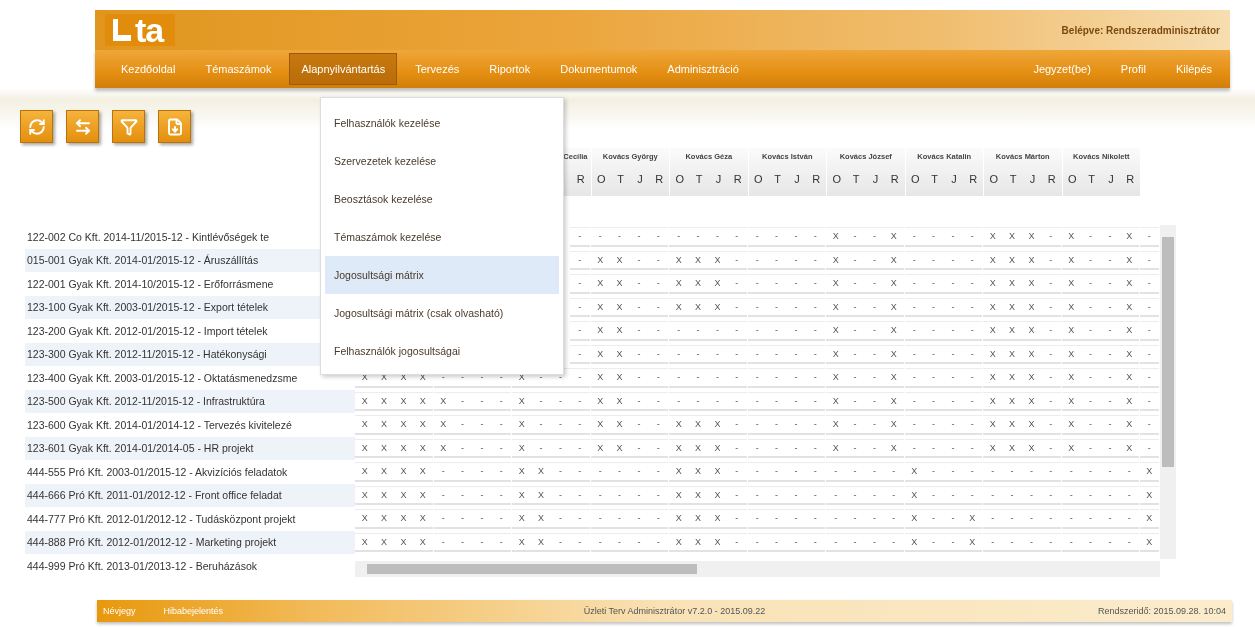 Image resolution: width=1255 pixels, height=627 pixels. I want to click on horizontal-scrollbar, so click(757, 569).